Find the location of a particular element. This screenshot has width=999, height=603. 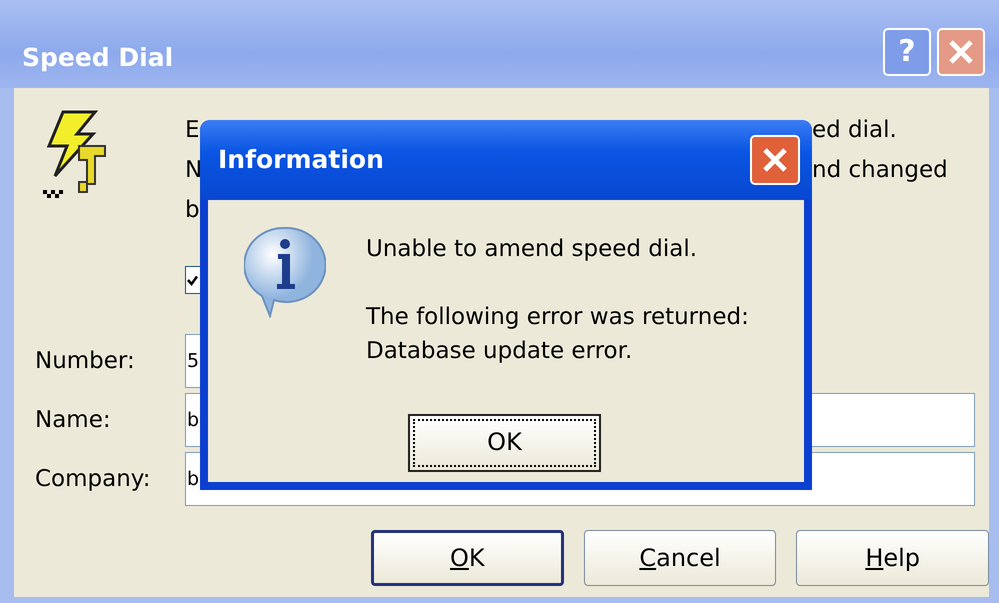

ok-button: OK is located at coordinates (504, 443).